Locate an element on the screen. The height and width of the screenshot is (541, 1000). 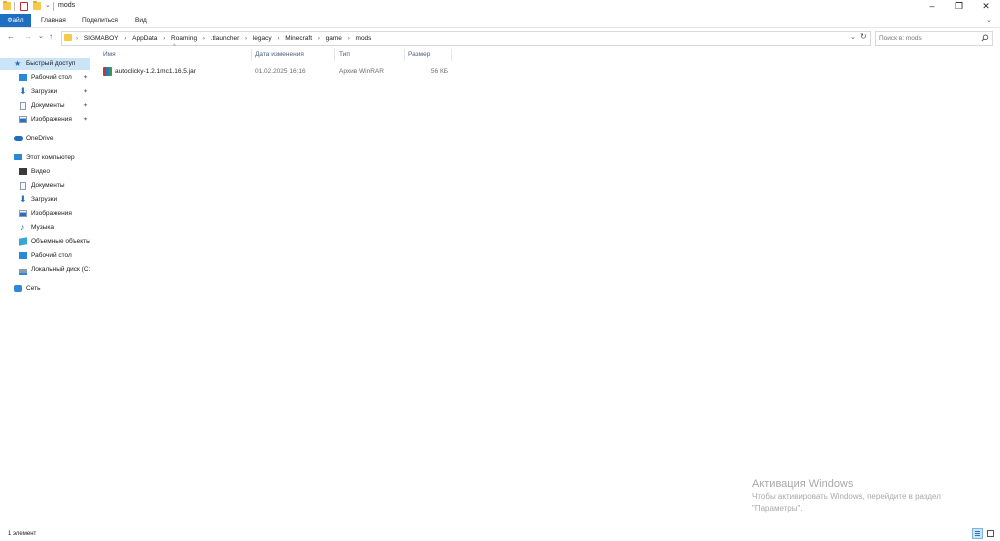
sidebar-item-pictures-pc: Изображения is located at coordinates (45, 214).